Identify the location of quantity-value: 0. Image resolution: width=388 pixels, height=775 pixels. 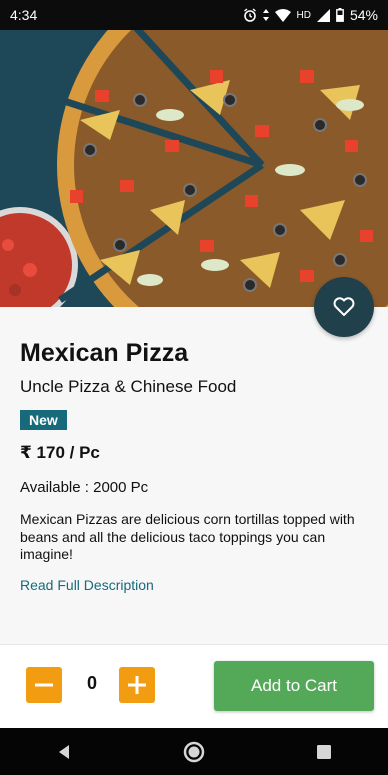
(91, 683).